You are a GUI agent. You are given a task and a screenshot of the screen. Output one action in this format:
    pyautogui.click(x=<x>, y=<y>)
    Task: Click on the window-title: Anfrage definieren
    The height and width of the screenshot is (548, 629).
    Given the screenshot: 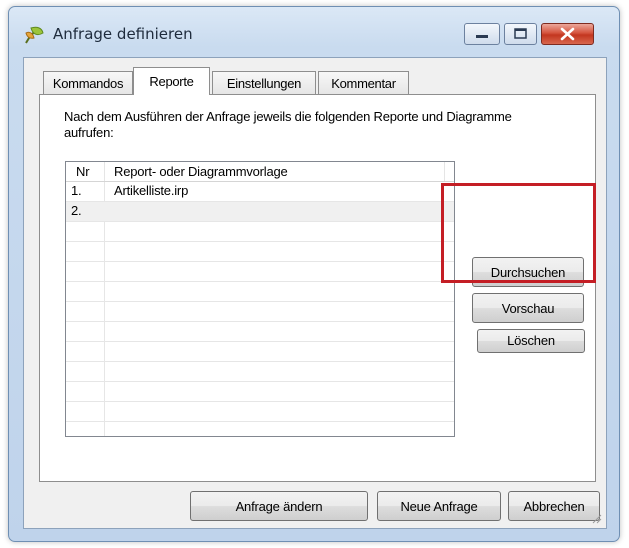 What is the action you would take?
    pyautogui.click(x=123, y=34)
    